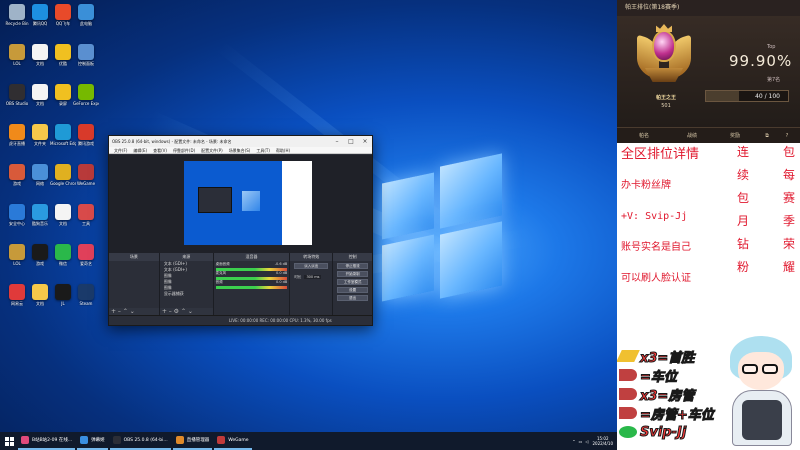 The height and width of the screenshot is (450, 800). Describe the element at coordinates (735, 135) in the screenshot. I see `tab-reward: 奖励` at that location.